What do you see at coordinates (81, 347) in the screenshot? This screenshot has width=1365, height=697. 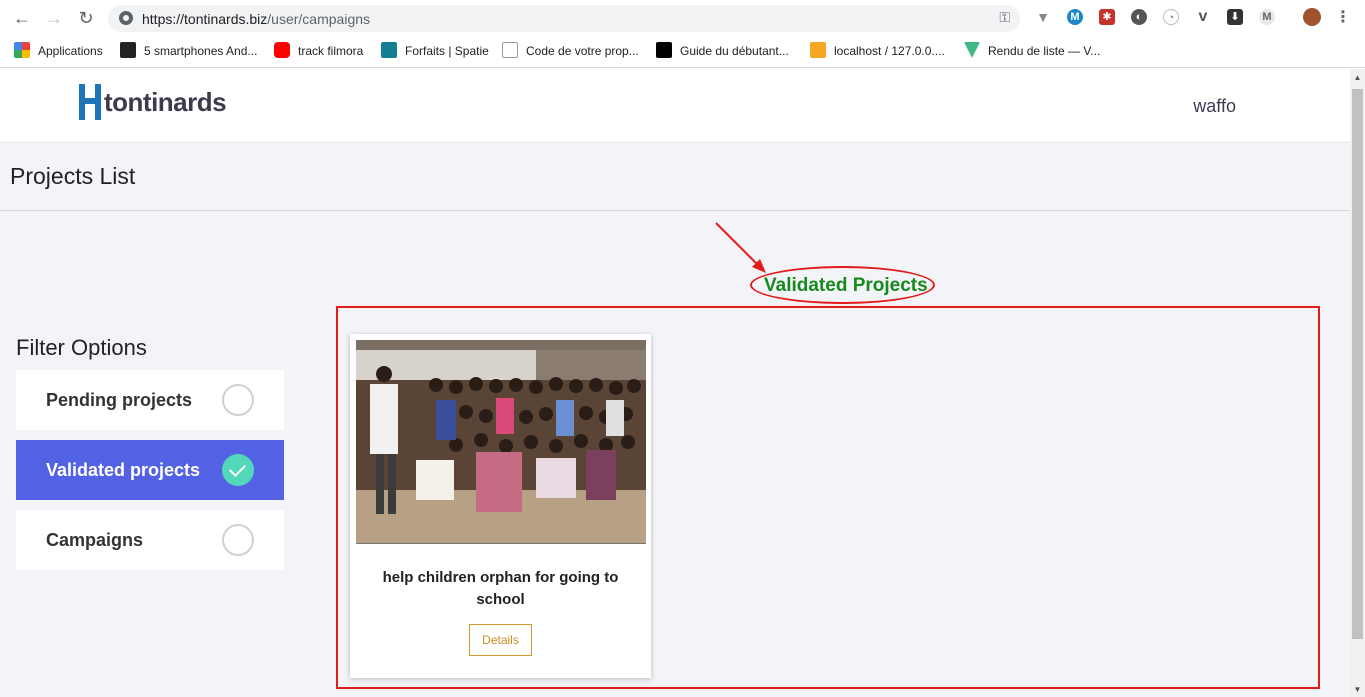 I see `filter-title: Filter Options` at bounding box center [81, 347].